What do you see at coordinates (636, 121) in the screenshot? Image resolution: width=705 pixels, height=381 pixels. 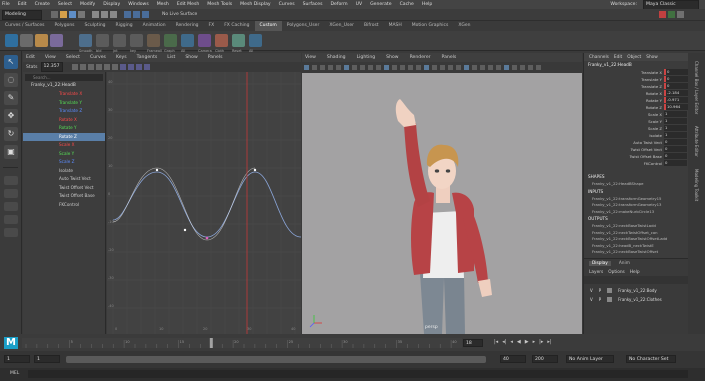 I see `channel-attr-row: Scale Y1` at bounding box center [636, 121].